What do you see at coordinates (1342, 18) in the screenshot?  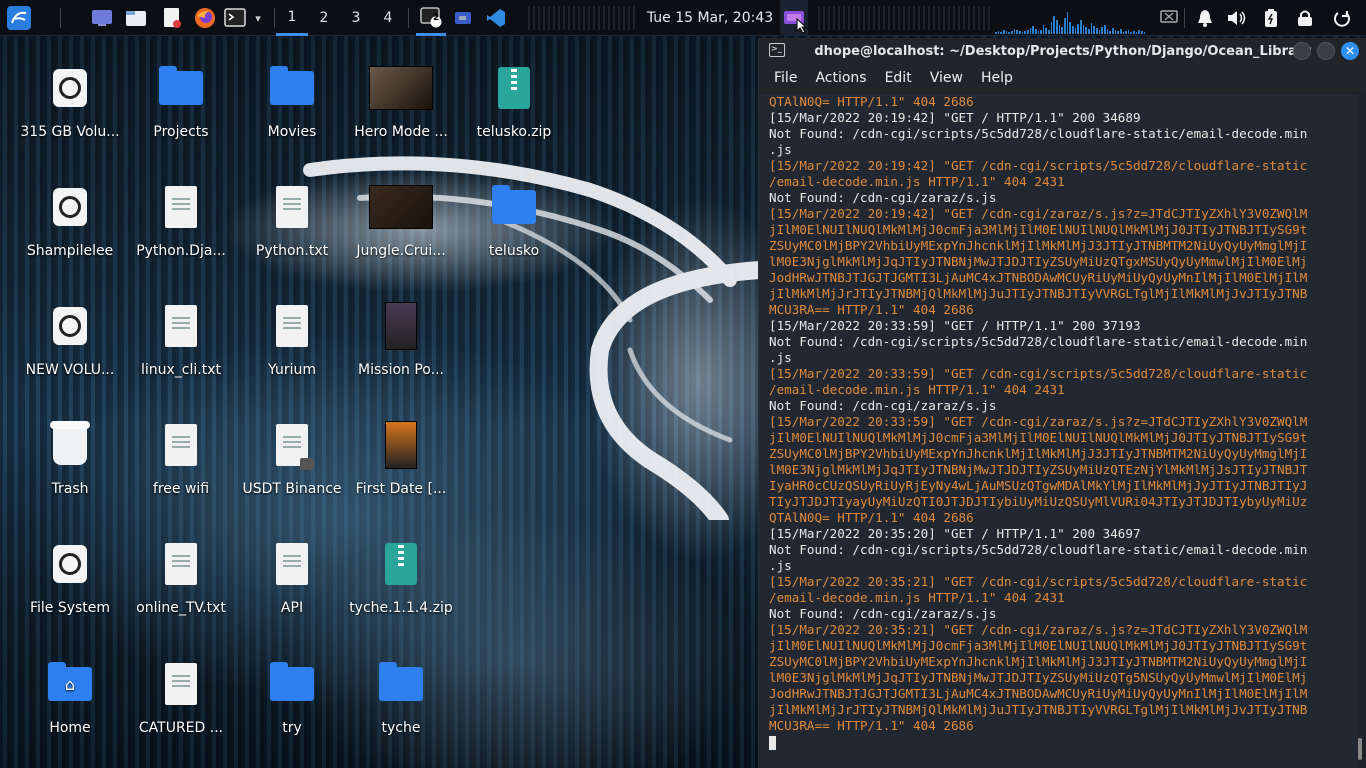 I see `power-icon` at bounding box center [1342, 18].